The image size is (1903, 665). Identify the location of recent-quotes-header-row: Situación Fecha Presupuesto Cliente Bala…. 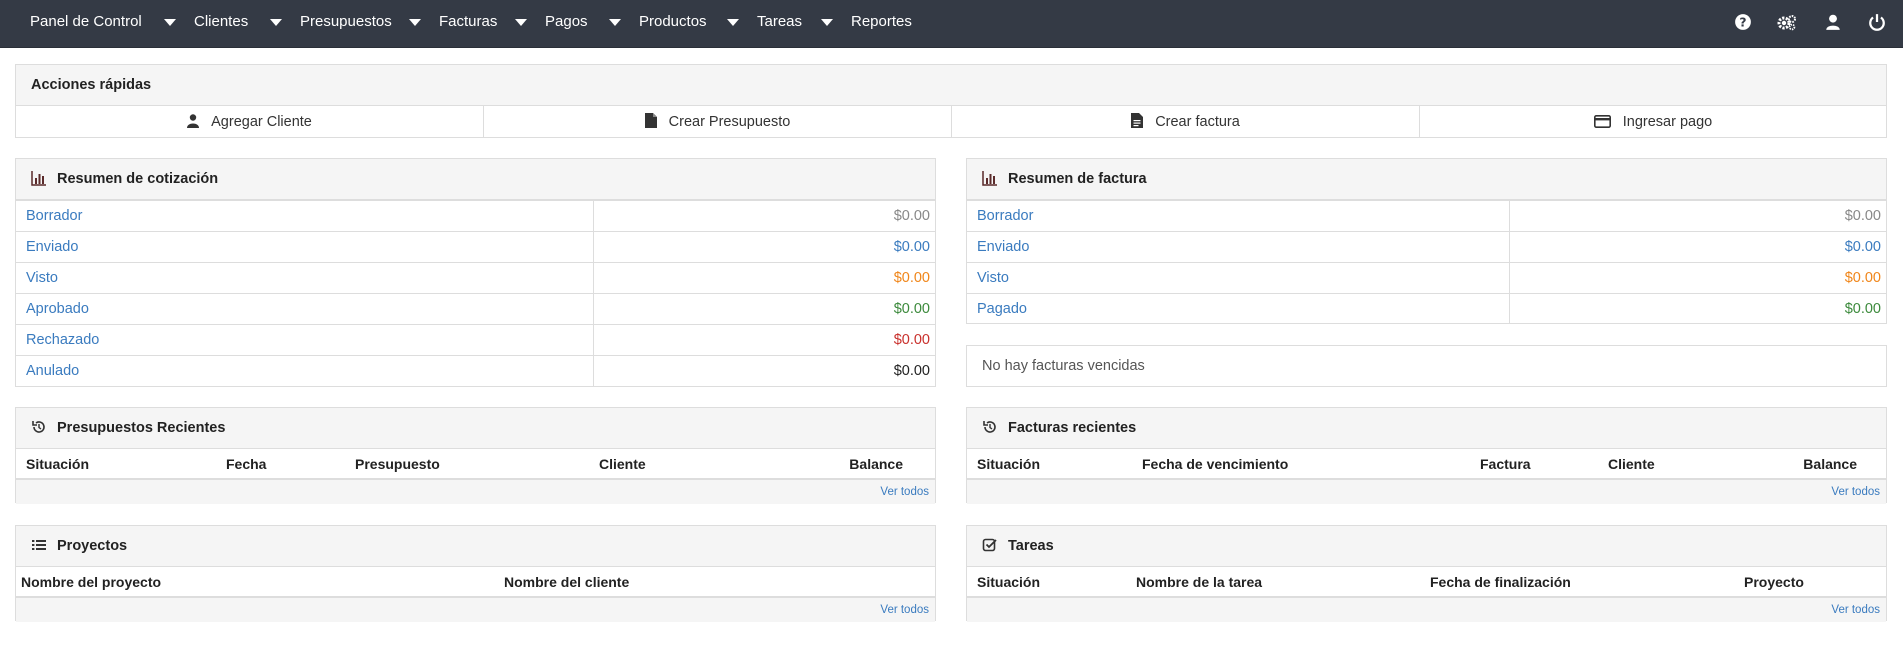
(475, 464).